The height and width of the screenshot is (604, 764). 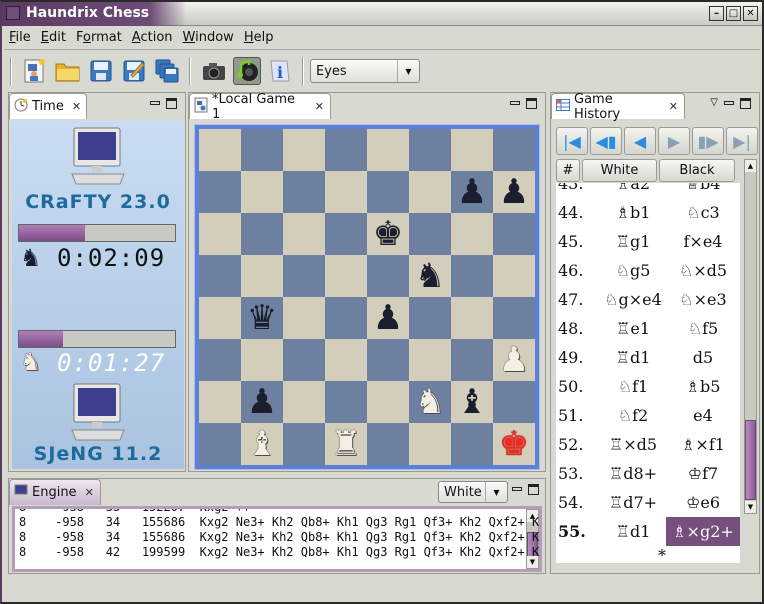 I want to click on square-c7, so click(x=304, y=192).